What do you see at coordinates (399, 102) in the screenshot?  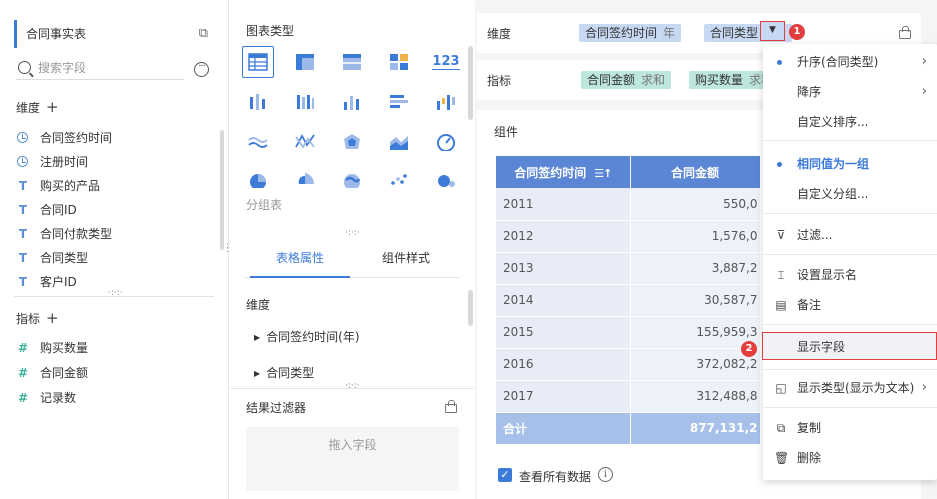 I see `horizontal-bar-icon` at bounding box center [399, 102].